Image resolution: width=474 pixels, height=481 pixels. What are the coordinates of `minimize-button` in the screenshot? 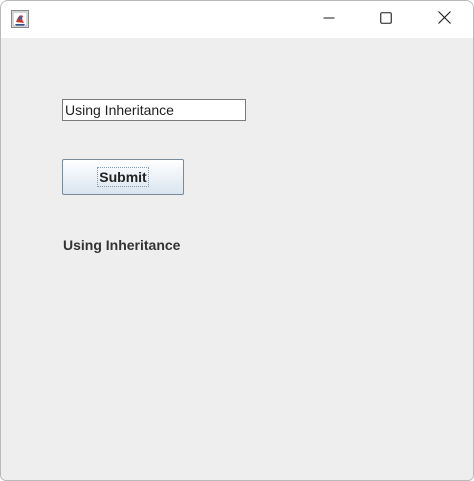 It's located at (329, 19).